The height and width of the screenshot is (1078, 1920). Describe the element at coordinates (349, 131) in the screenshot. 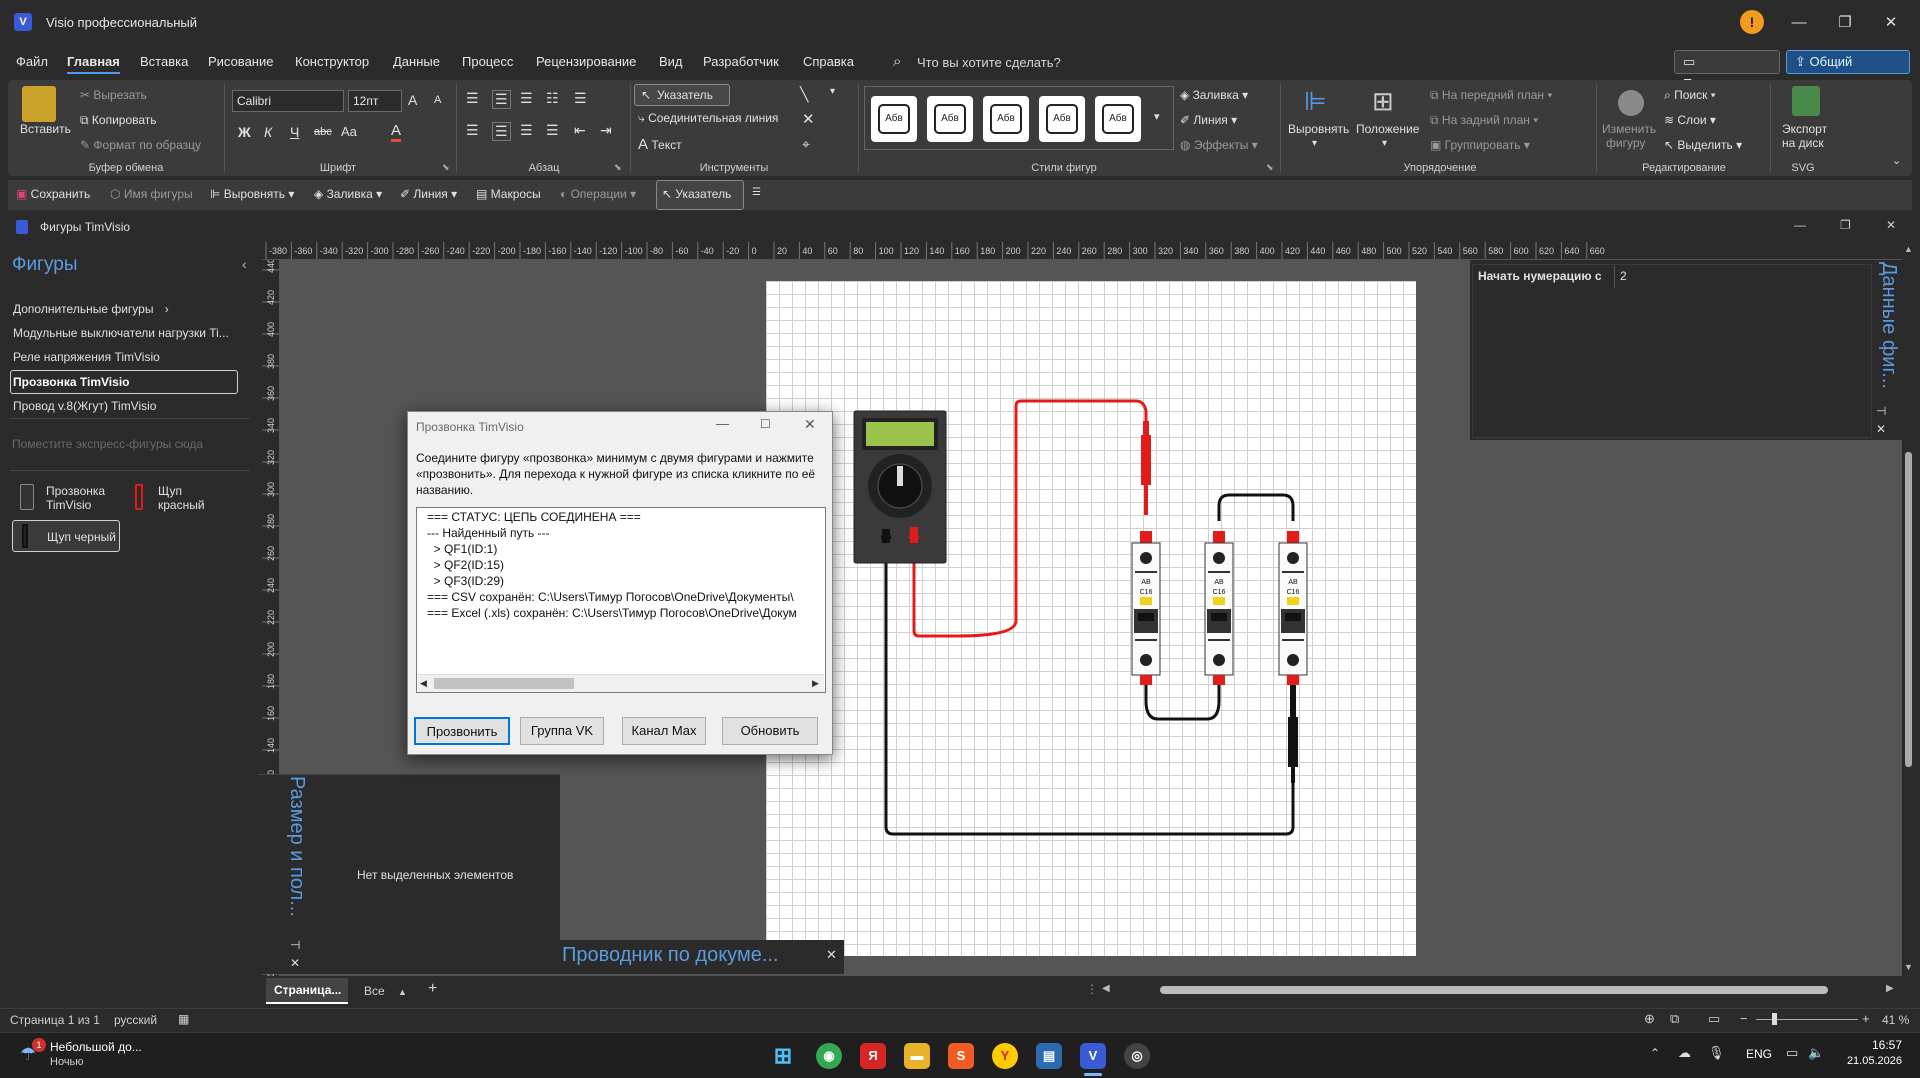

I see `change-case-button: Aa` at that location.